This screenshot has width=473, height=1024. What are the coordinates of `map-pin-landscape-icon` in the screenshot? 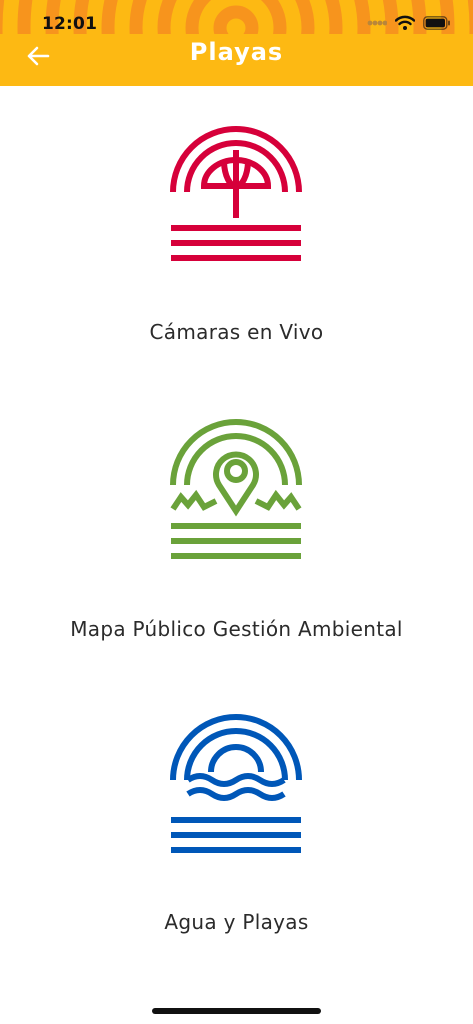 It's located at (236, 489).